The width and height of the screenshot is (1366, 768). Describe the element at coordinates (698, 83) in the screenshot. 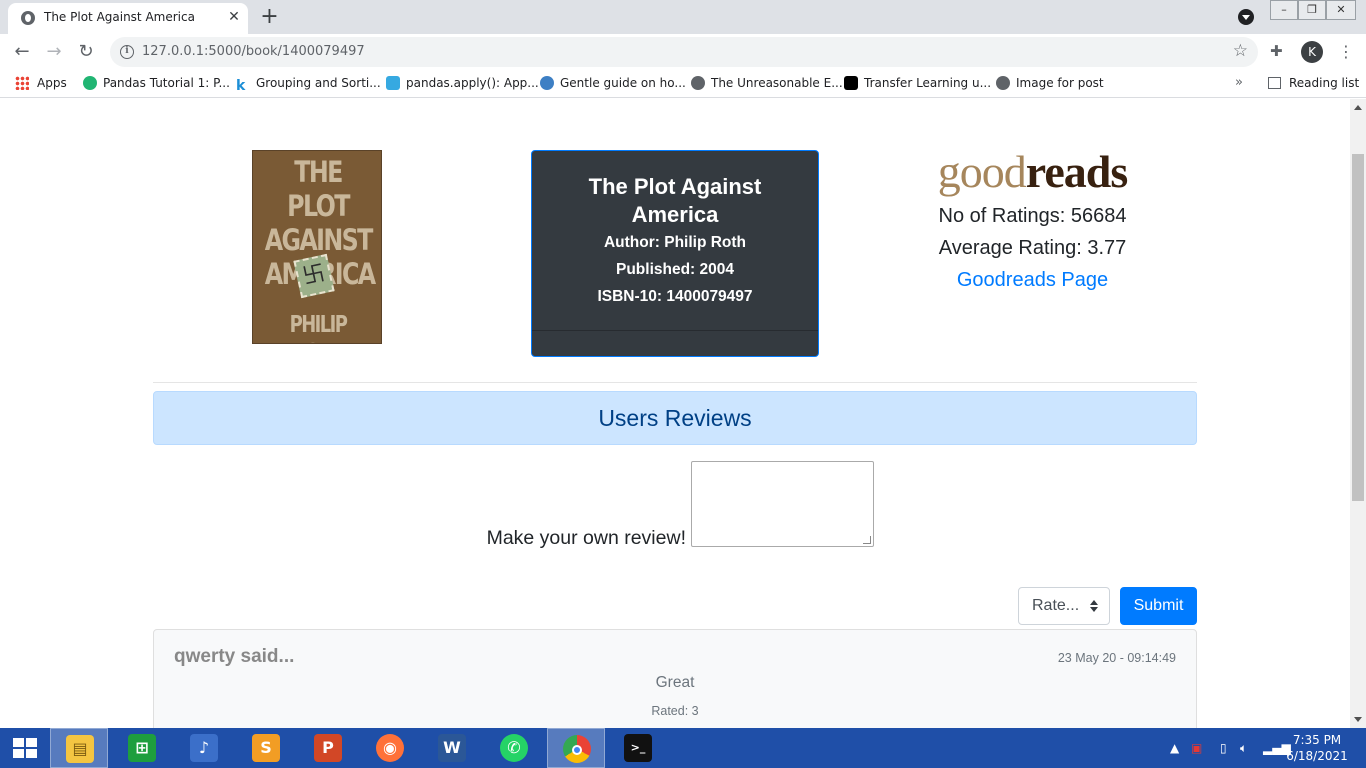

I see `globe-icon` at that location.